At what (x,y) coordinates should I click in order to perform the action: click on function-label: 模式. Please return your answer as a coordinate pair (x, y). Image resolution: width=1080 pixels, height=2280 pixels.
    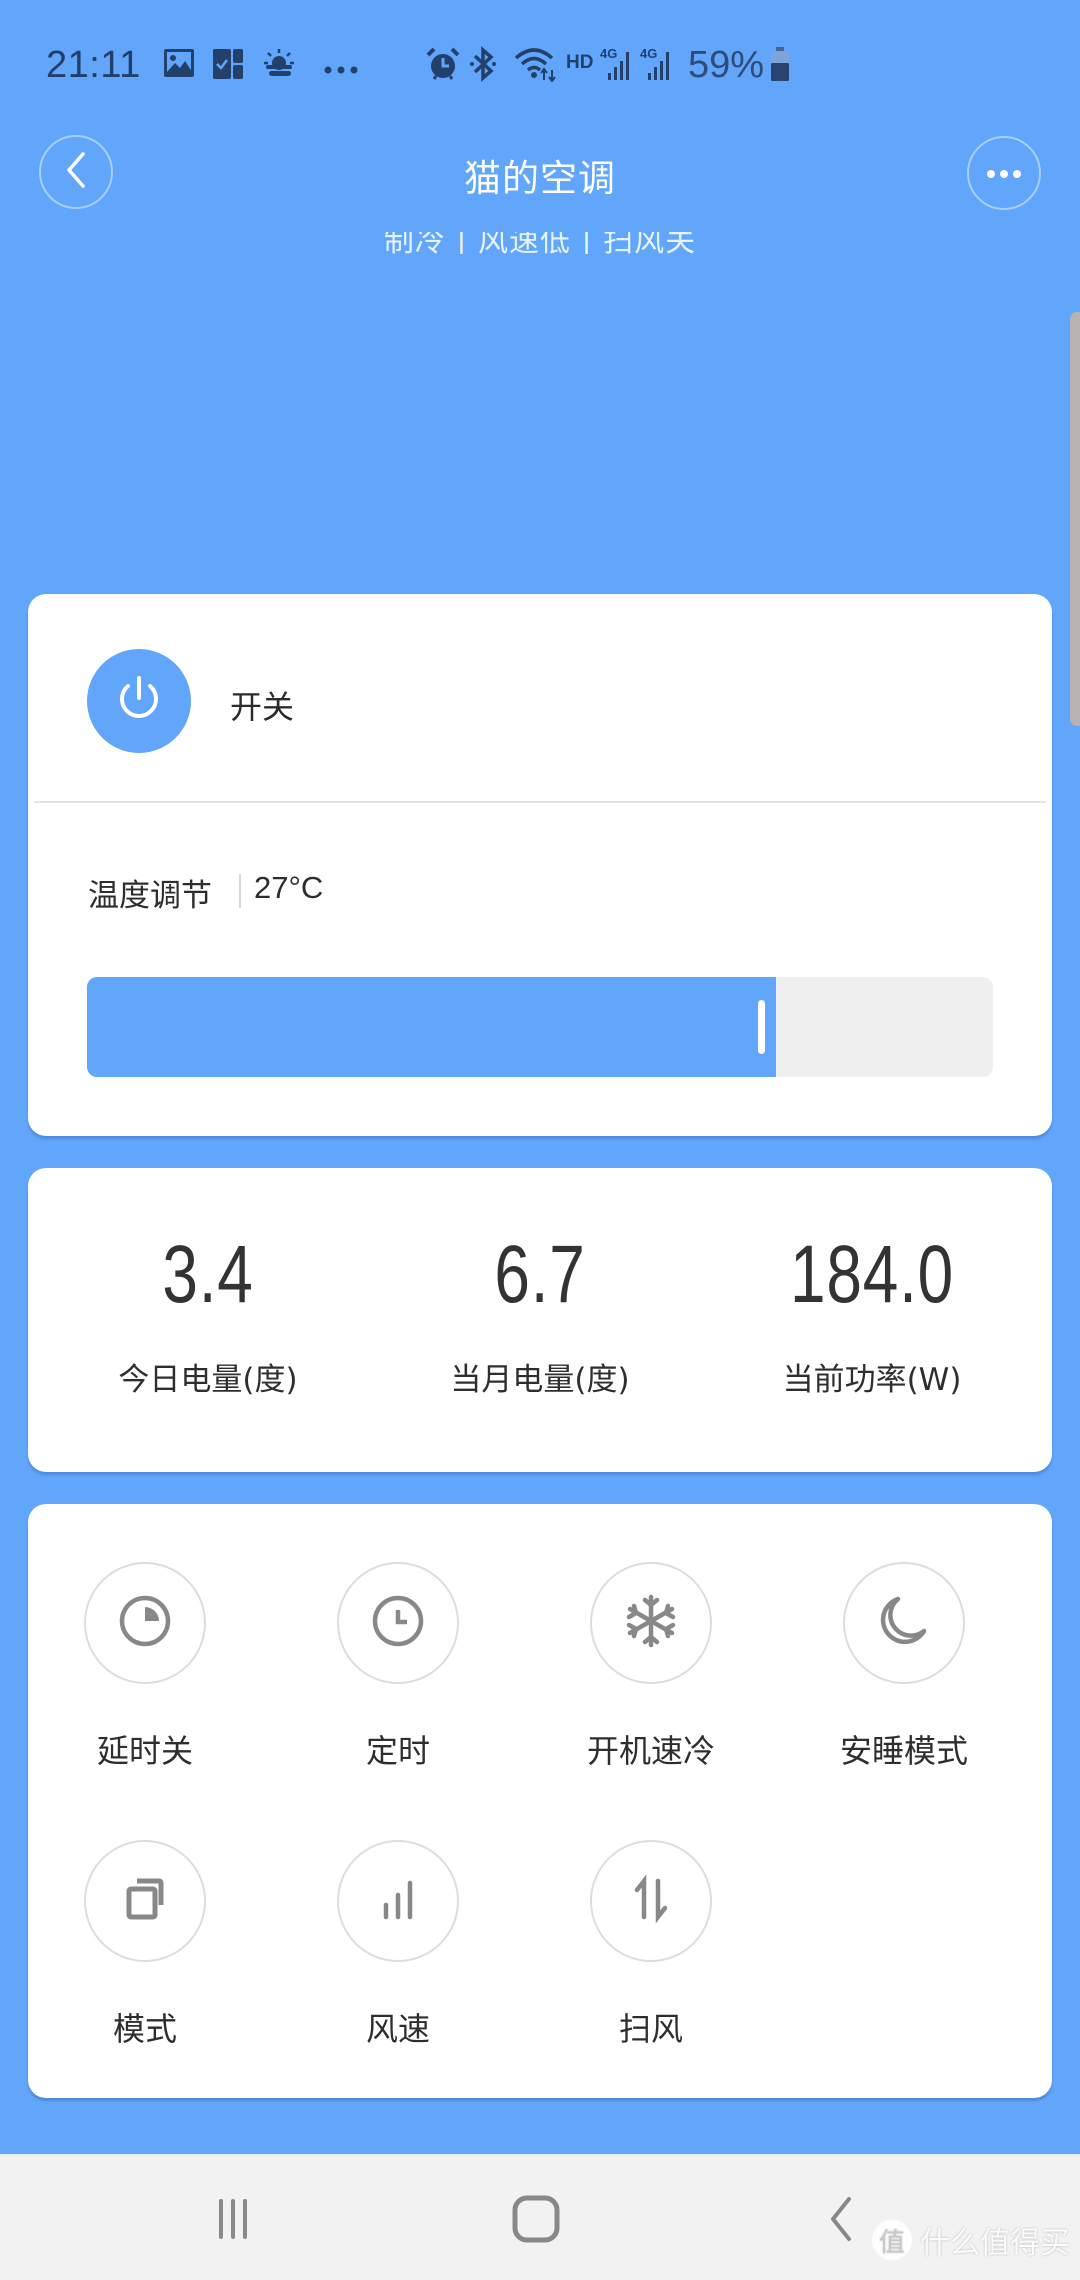
    Looking at the image, I should click on (144, 2029).